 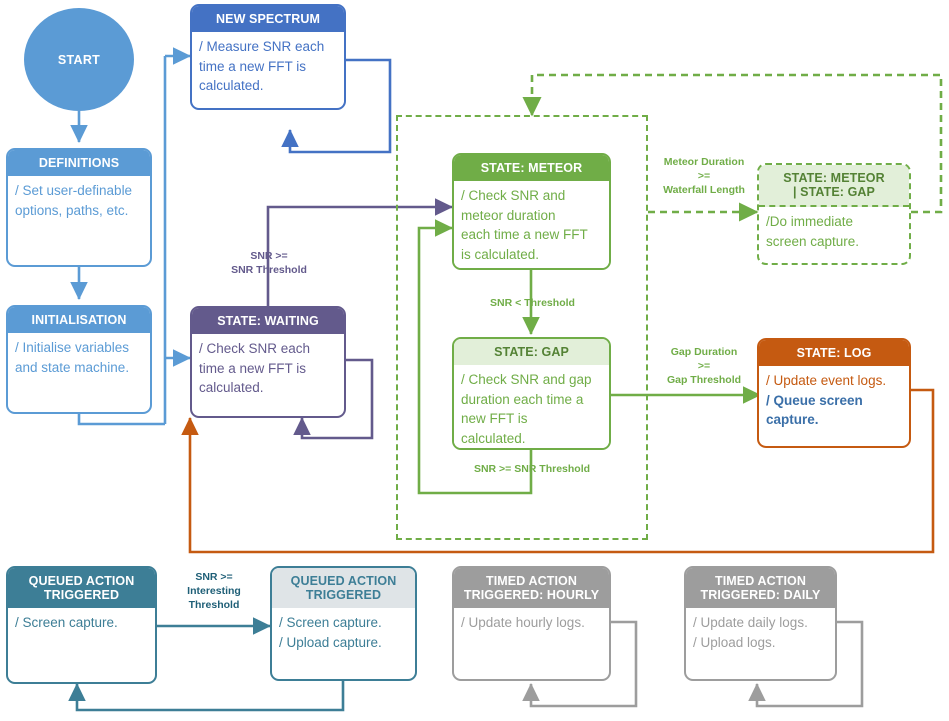 What do you see at coordinates (255, 348) in the screenshot?
I see `body-line: / Check SNR each` at bounding box center [255, 348].